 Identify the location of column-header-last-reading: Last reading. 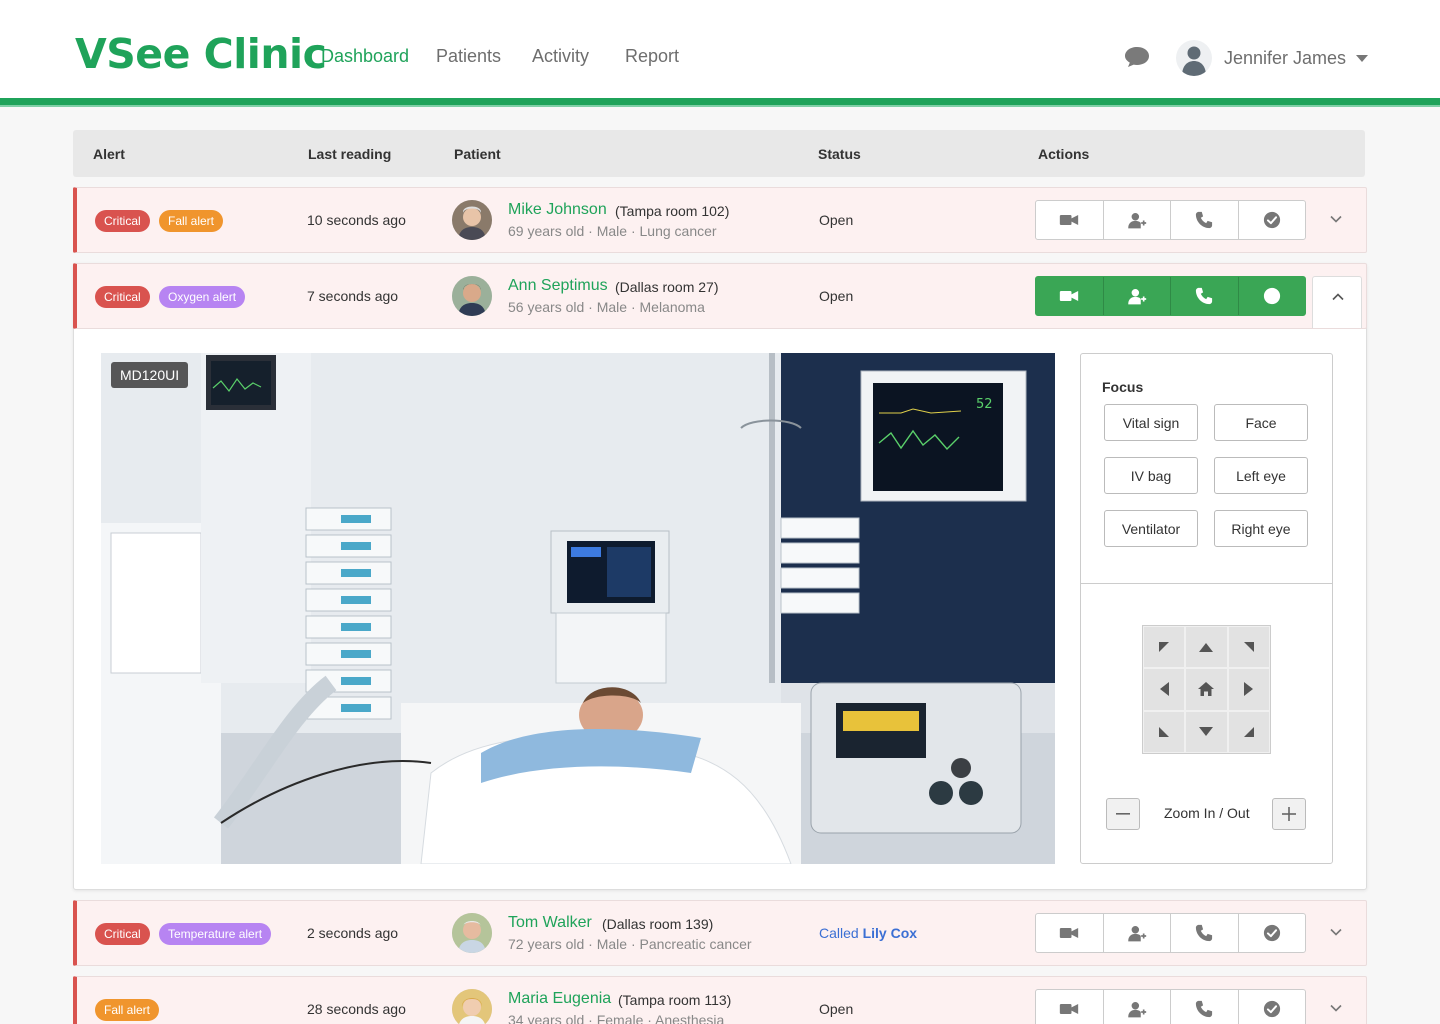
(350, 154).